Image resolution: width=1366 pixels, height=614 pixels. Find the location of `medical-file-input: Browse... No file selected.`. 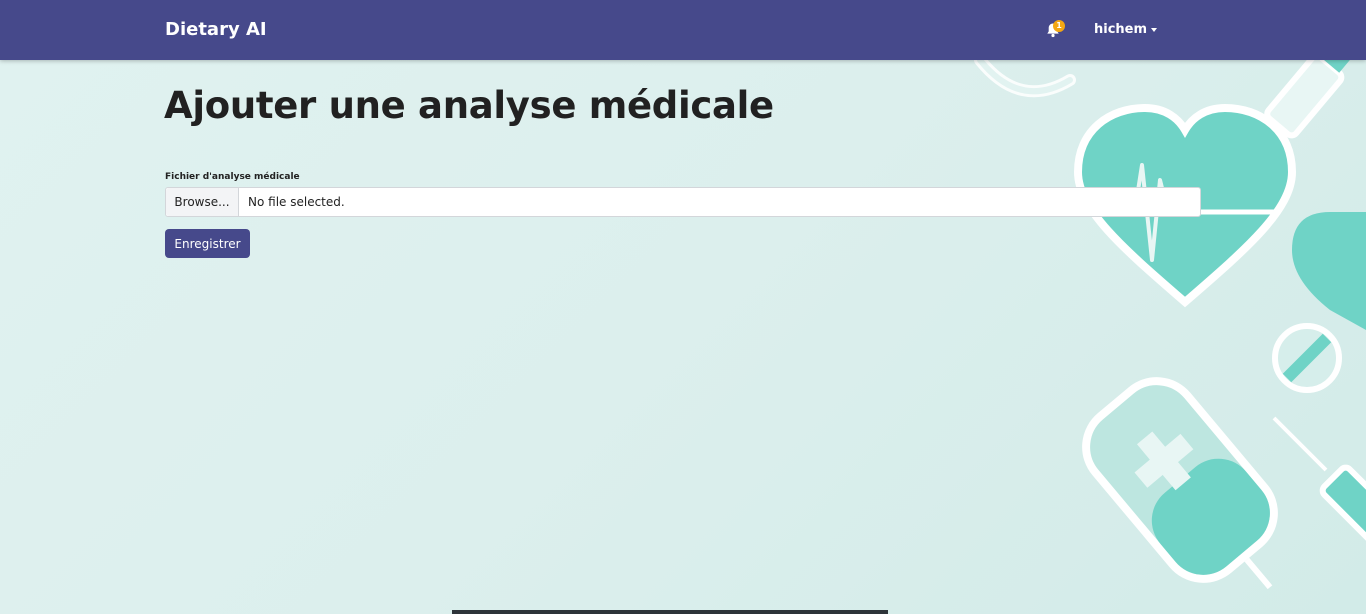

medical-file-input: Browse... No file selected. is located at coordinates (683, 202).